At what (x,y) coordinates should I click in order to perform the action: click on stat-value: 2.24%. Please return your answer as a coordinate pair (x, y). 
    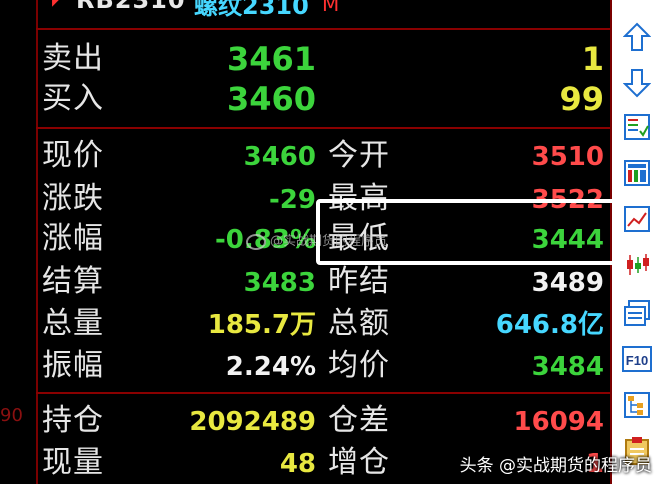
    Looking at the image, I should click on (270, 367).